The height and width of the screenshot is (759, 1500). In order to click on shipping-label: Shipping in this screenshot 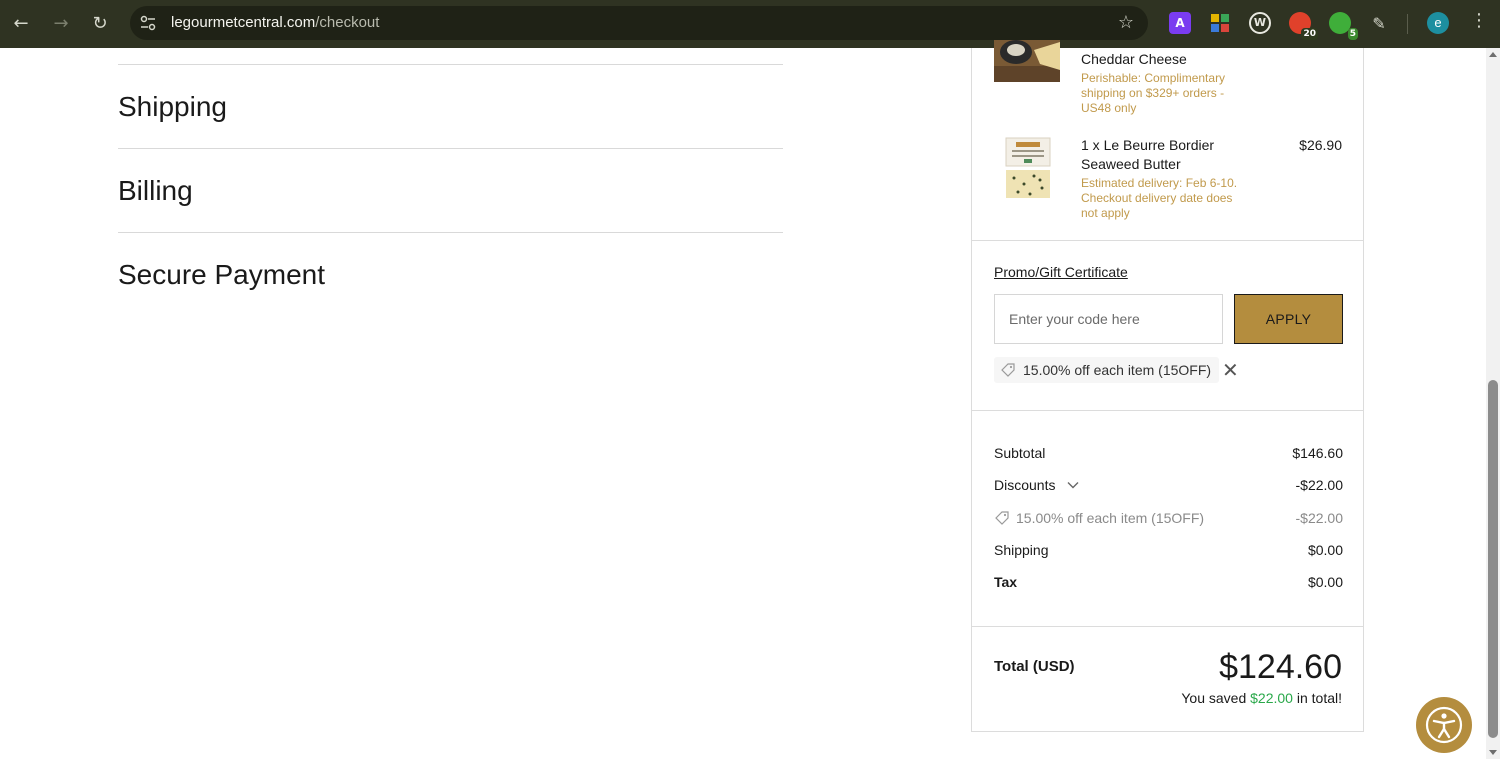, I will do `click(1021, 550)`.